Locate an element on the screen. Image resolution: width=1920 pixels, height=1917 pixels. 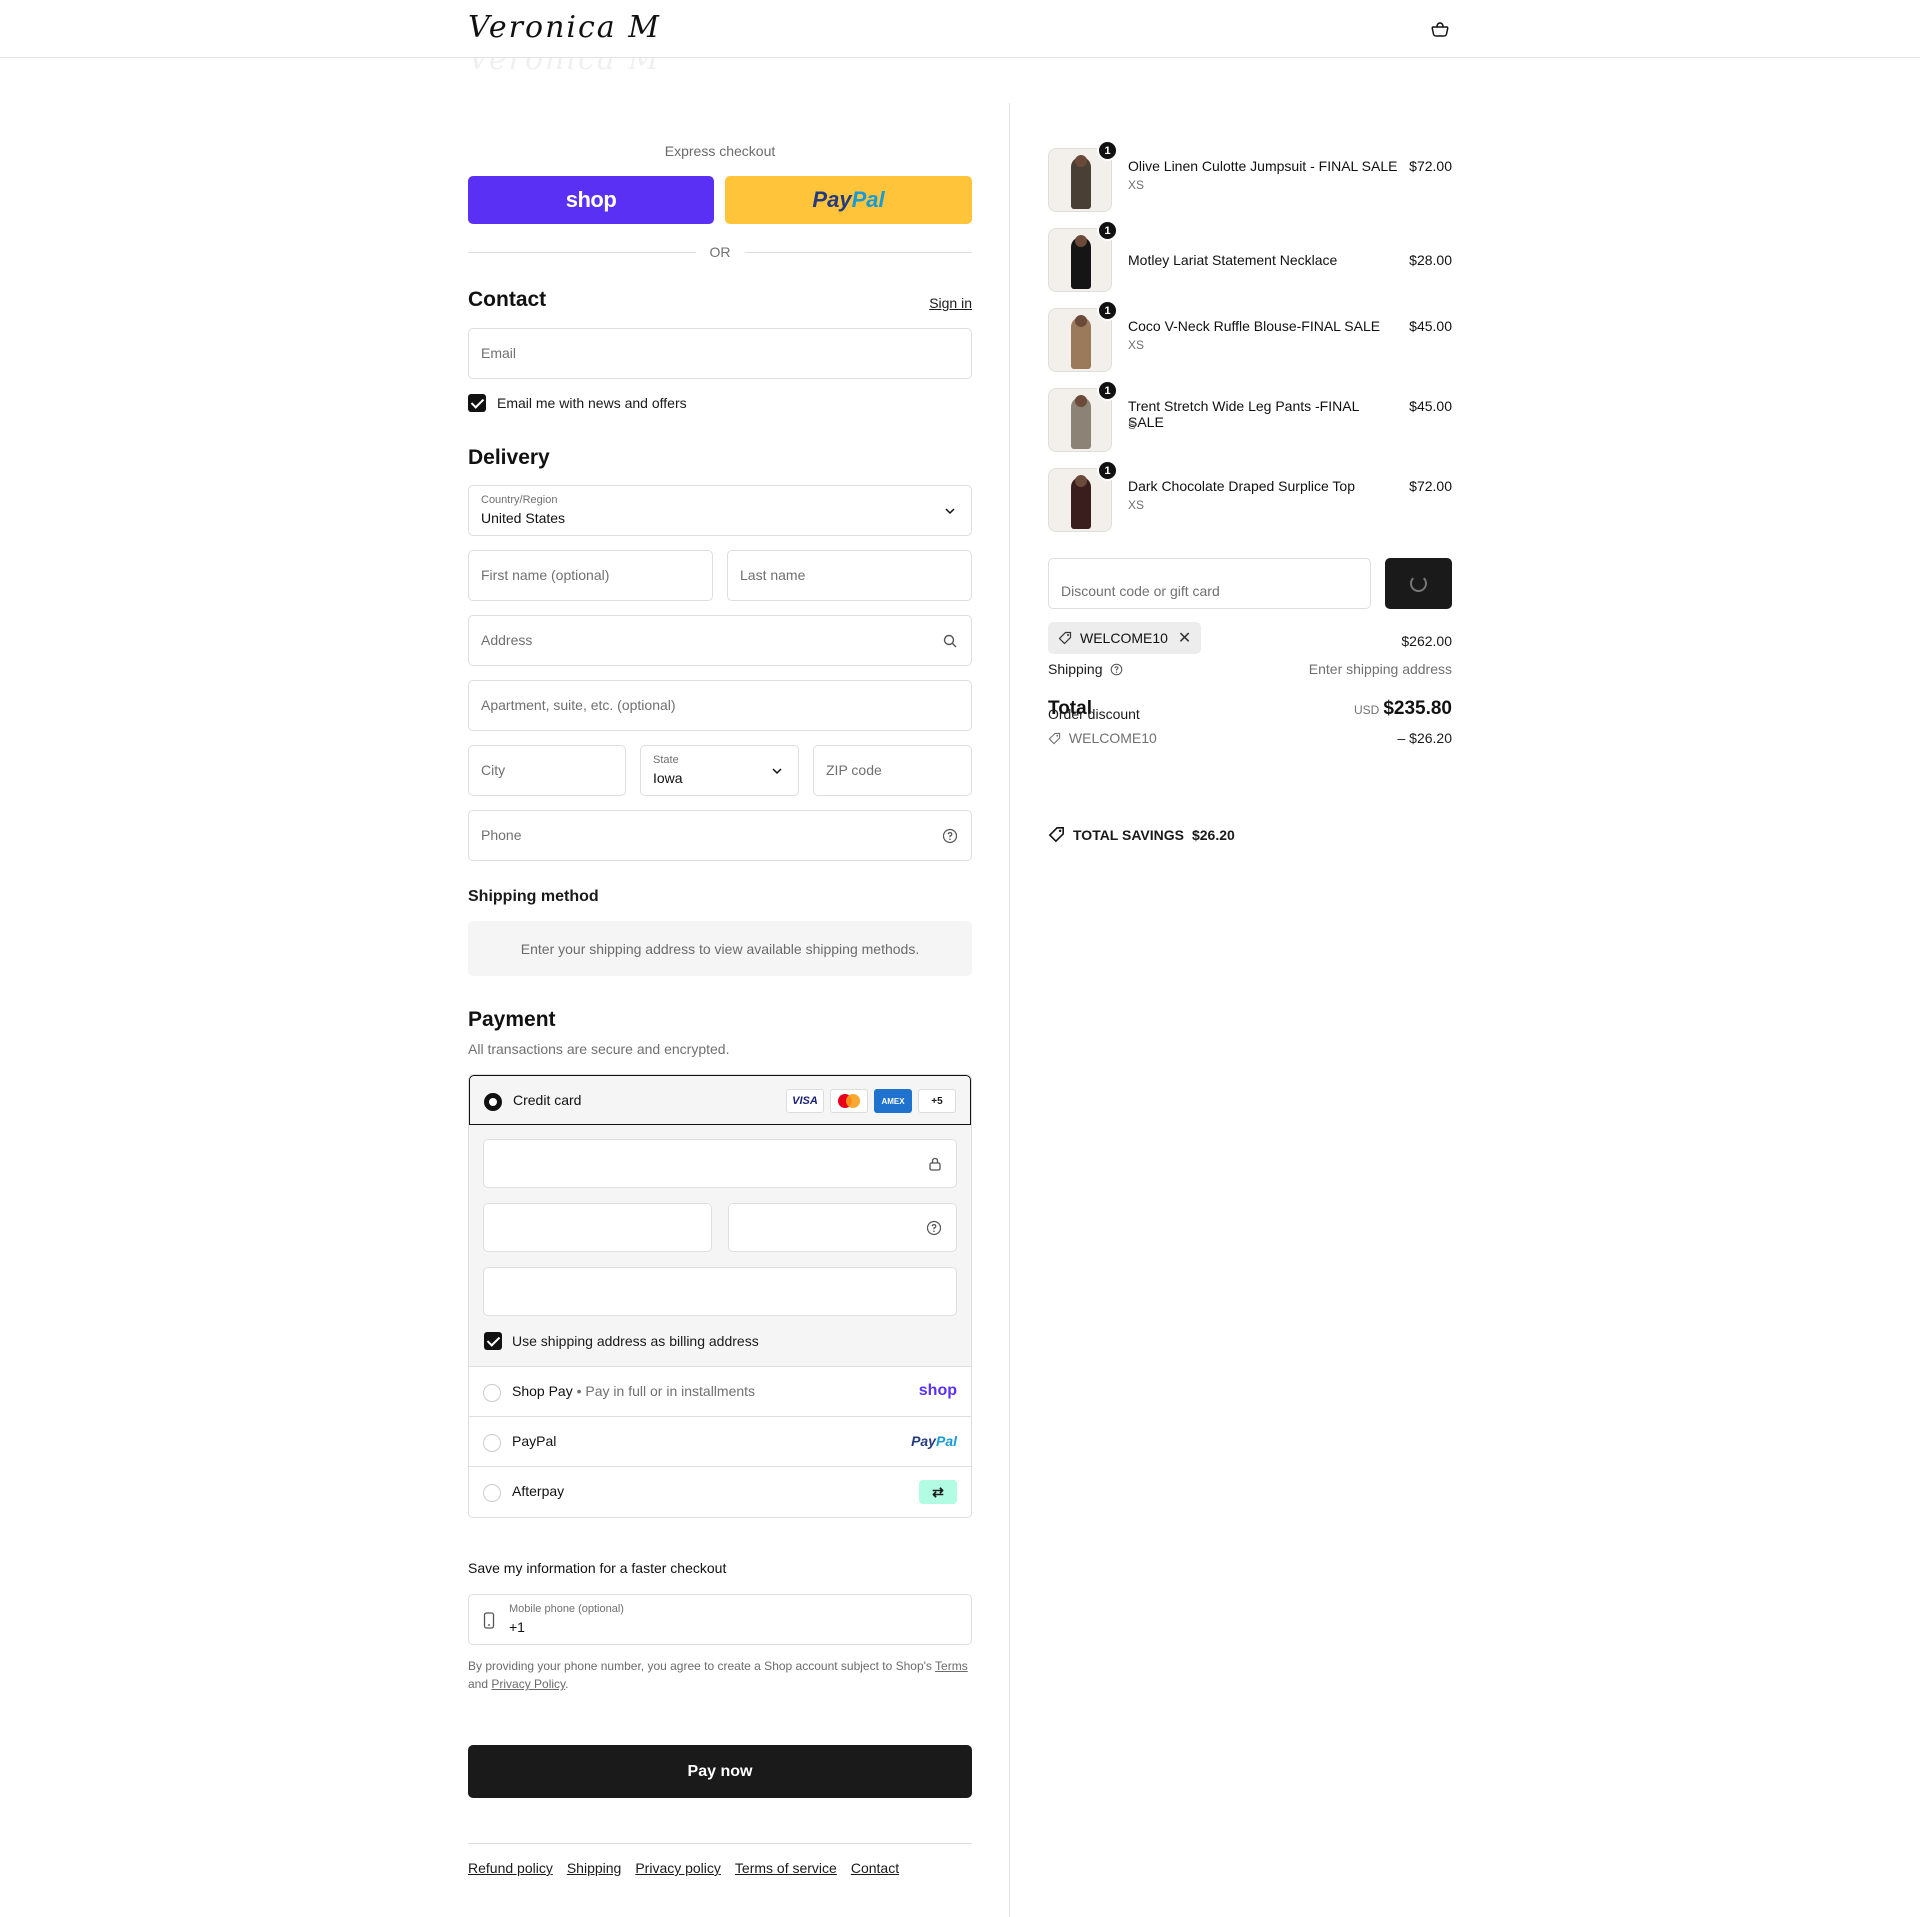
shipping-value: Enter shipping address is located at coordinates (1380, 669).